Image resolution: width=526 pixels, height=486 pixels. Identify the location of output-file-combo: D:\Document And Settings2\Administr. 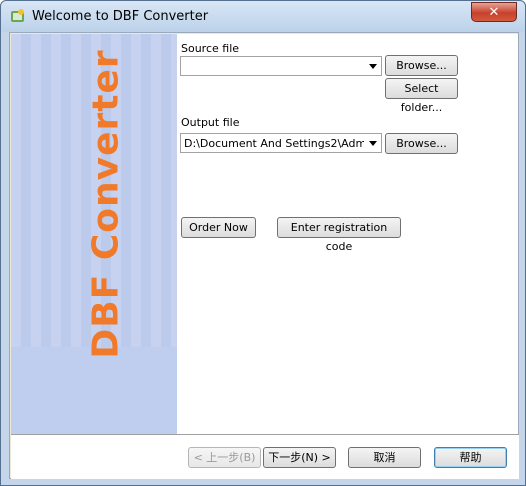
(281, 143).